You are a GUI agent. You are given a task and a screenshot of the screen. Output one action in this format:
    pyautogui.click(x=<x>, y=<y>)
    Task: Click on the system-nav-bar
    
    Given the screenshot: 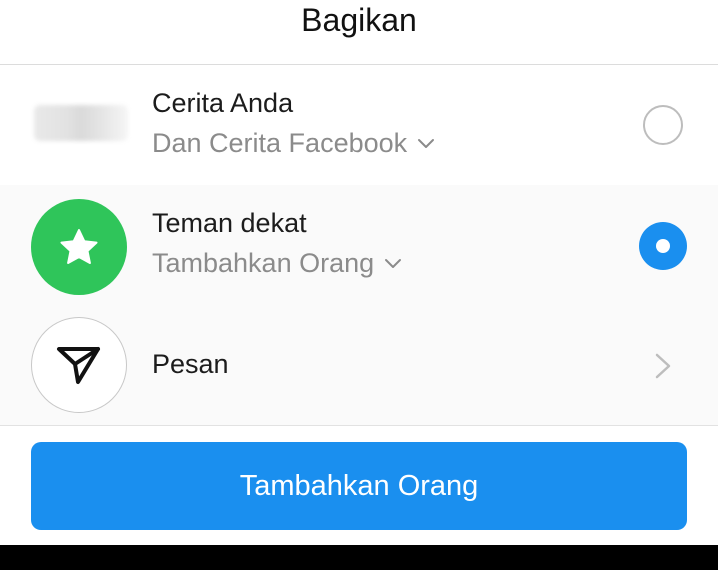 What is the action you would take?
    pyautogui.click(x=359, y=557)
    